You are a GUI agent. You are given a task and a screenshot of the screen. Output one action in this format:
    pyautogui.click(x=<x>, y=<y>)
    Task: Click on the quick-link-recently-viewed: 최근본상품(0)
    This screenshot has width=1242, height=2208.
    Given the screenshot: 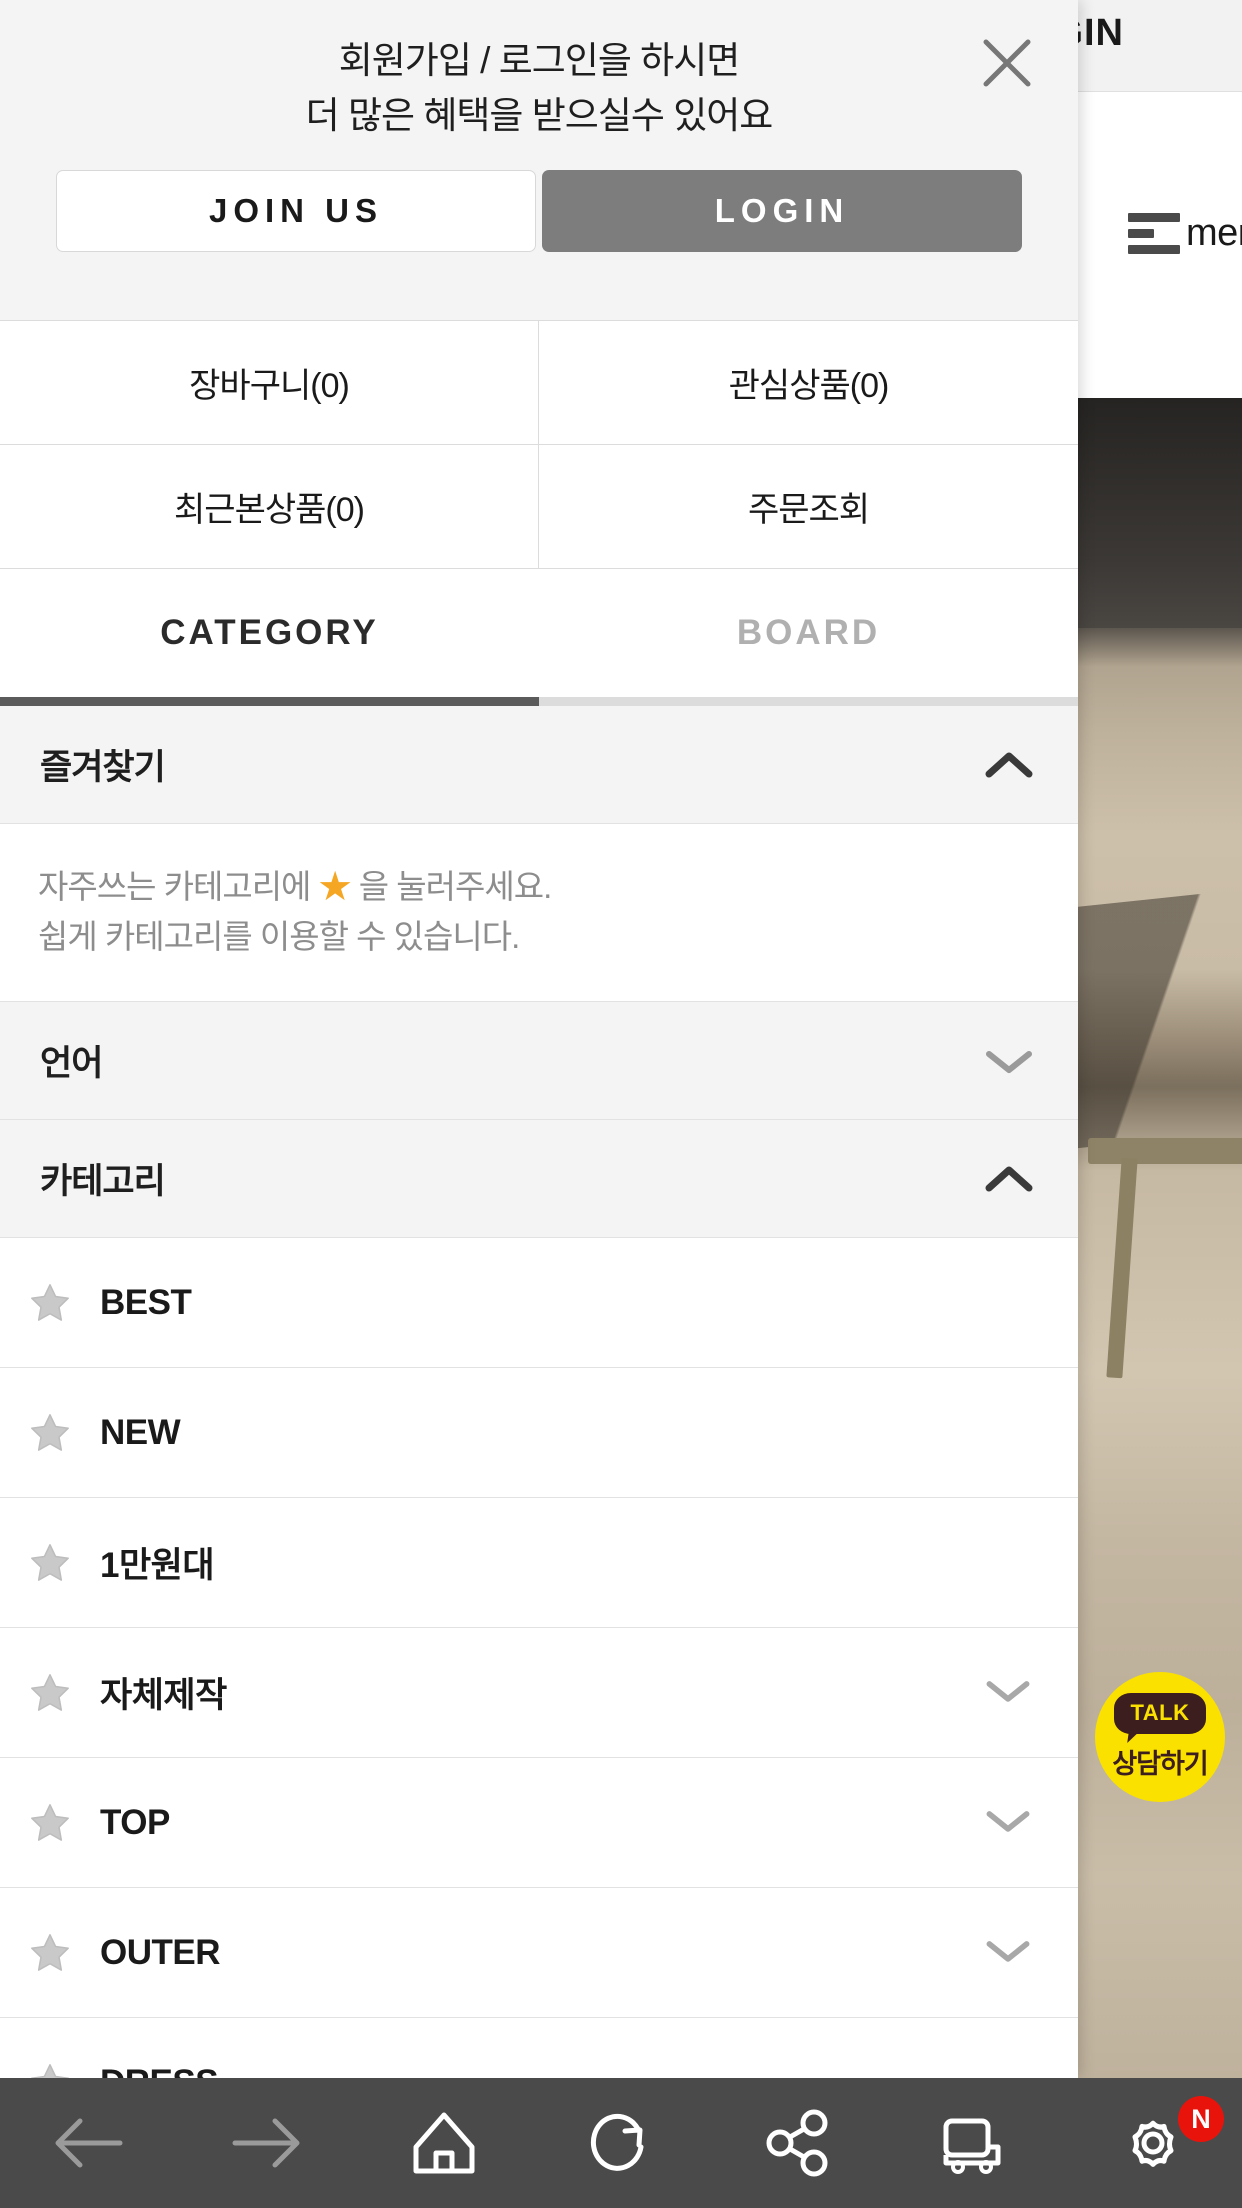 What is the action you would take?
    pyautogui.click(x=269, y=507)
    